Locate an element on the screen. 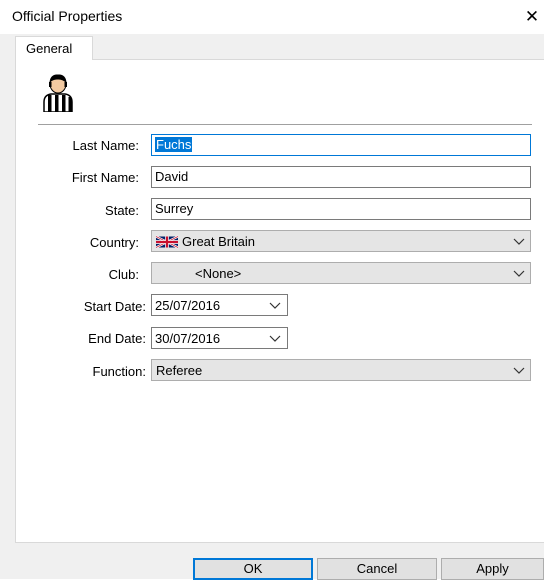 The height and width of the screenshot is (580, 544). cancel-button: Cancel is located at coordinates (377, 569).